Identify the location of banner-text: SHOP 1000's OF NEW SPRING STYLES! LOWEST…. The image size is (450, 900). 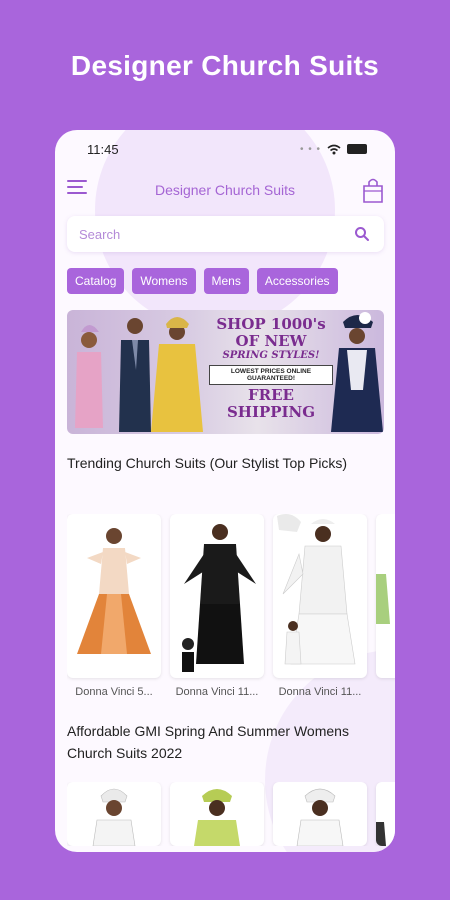
(271, 368).